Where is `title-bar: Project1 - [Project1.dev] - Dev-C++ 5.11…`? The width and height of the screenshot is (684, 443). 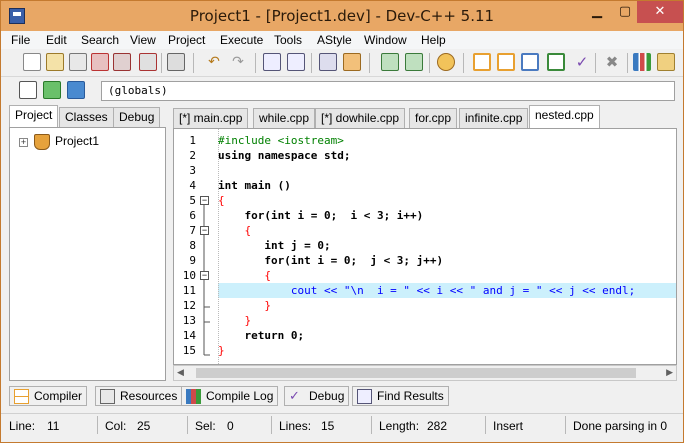
title-bar: Project1 - [Project1.dev] - Dev-C++ 5.11… is located at coordinates (342, 16).